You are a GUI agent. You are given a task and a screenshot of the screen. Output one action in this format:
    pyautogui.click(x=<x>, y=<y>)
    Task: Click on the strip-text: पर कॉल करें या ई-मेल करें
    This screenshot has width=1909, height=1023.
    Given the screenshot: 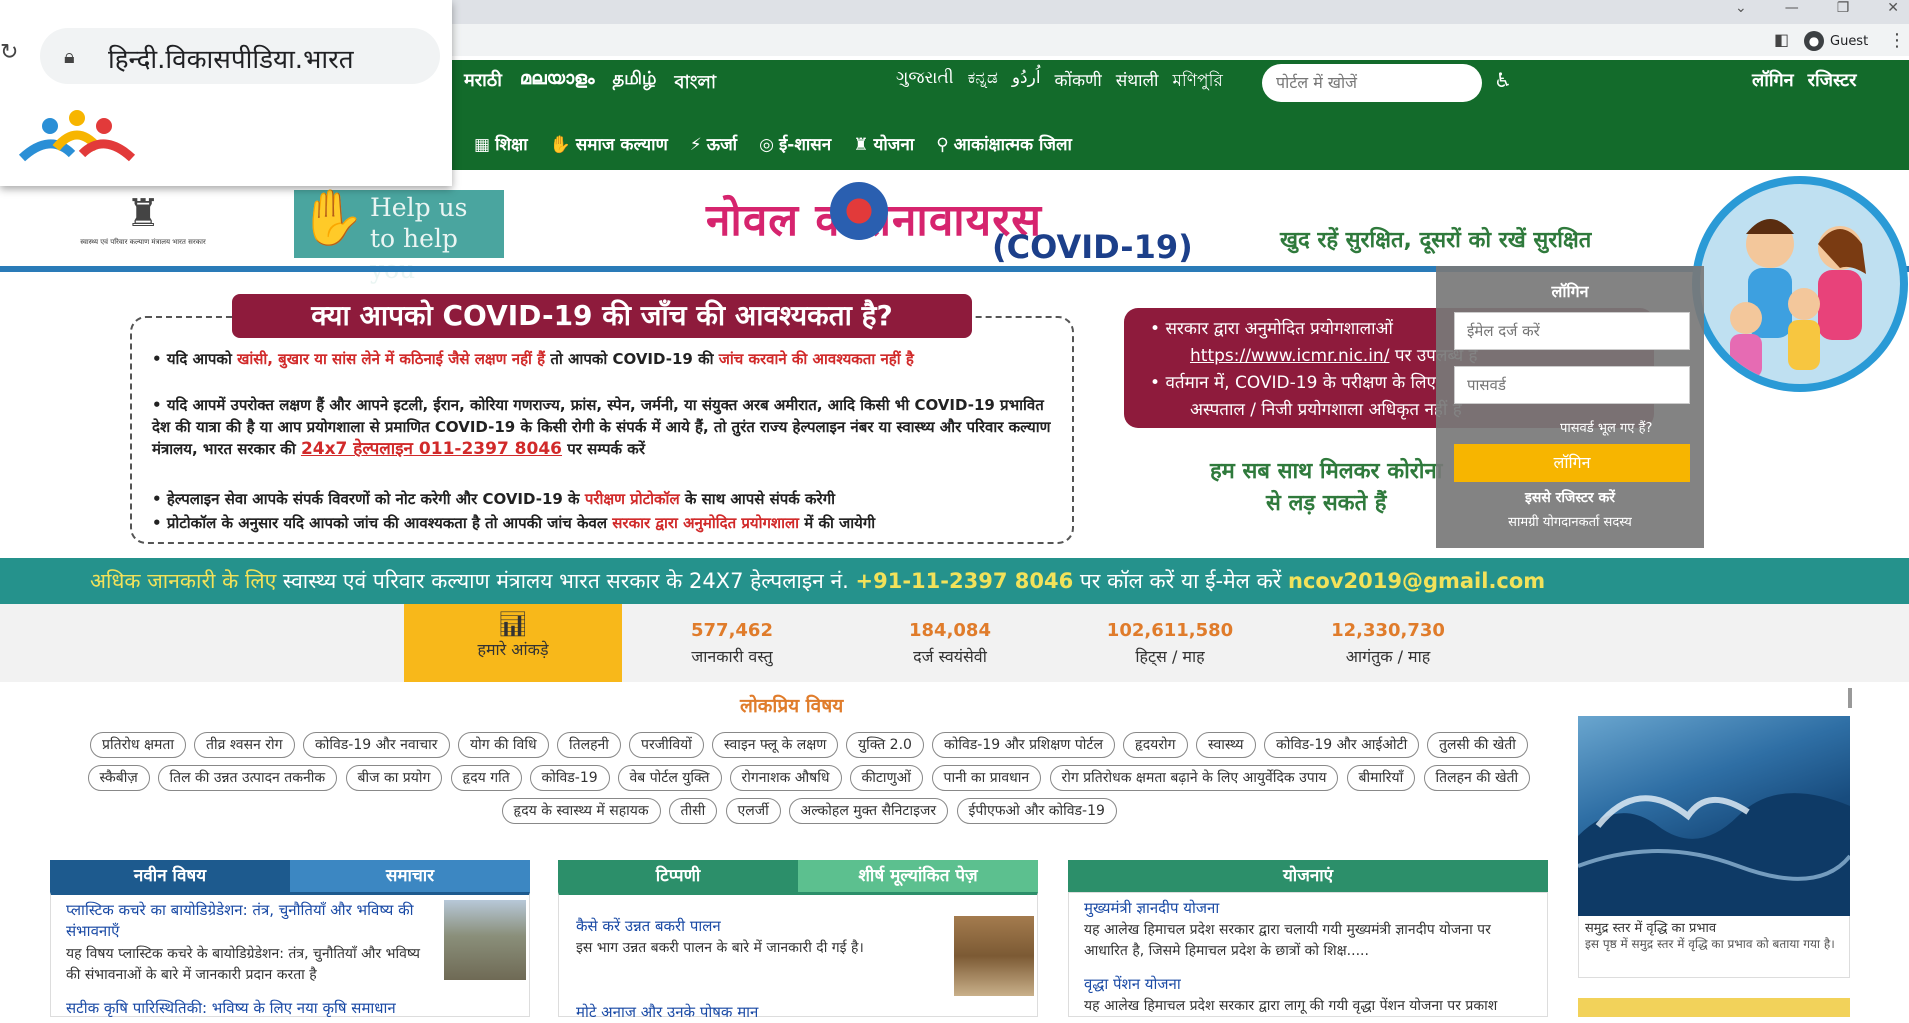 What is the action you would take?
    pyautogui.click(x=1180, y=581)
    